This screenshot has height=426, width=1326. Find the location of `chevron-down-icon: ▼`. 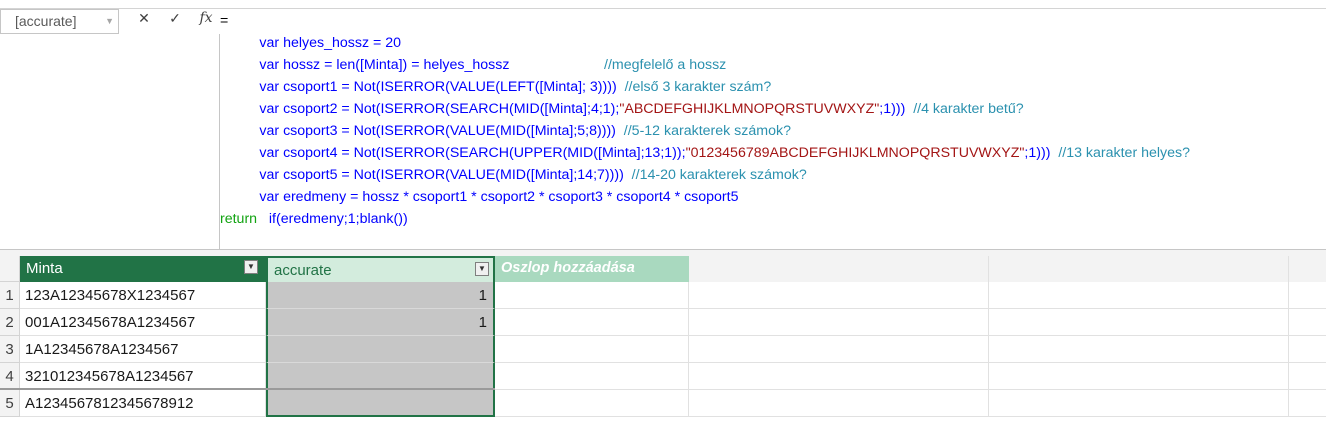

chevron-down-icon: ▼ is located at coordinates (109, 21).